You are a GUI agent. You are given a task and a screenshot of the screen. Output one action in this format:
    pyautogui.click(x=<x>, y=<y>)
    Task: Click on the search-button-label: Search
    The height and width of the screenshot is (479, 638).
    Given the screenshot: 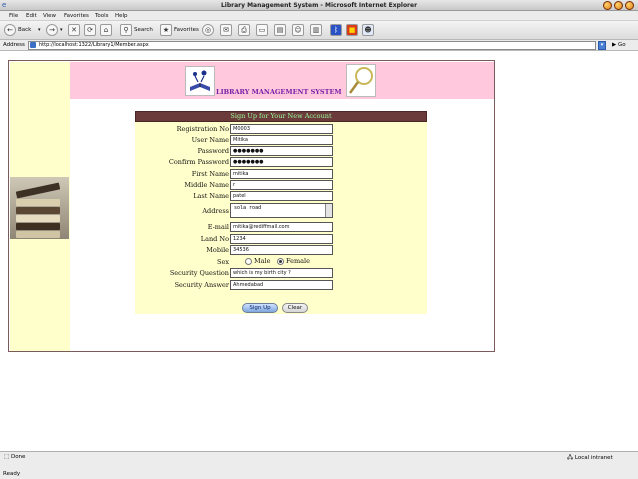 What is the action you would take?
    pyautogui.click(x=143, y=30)
    